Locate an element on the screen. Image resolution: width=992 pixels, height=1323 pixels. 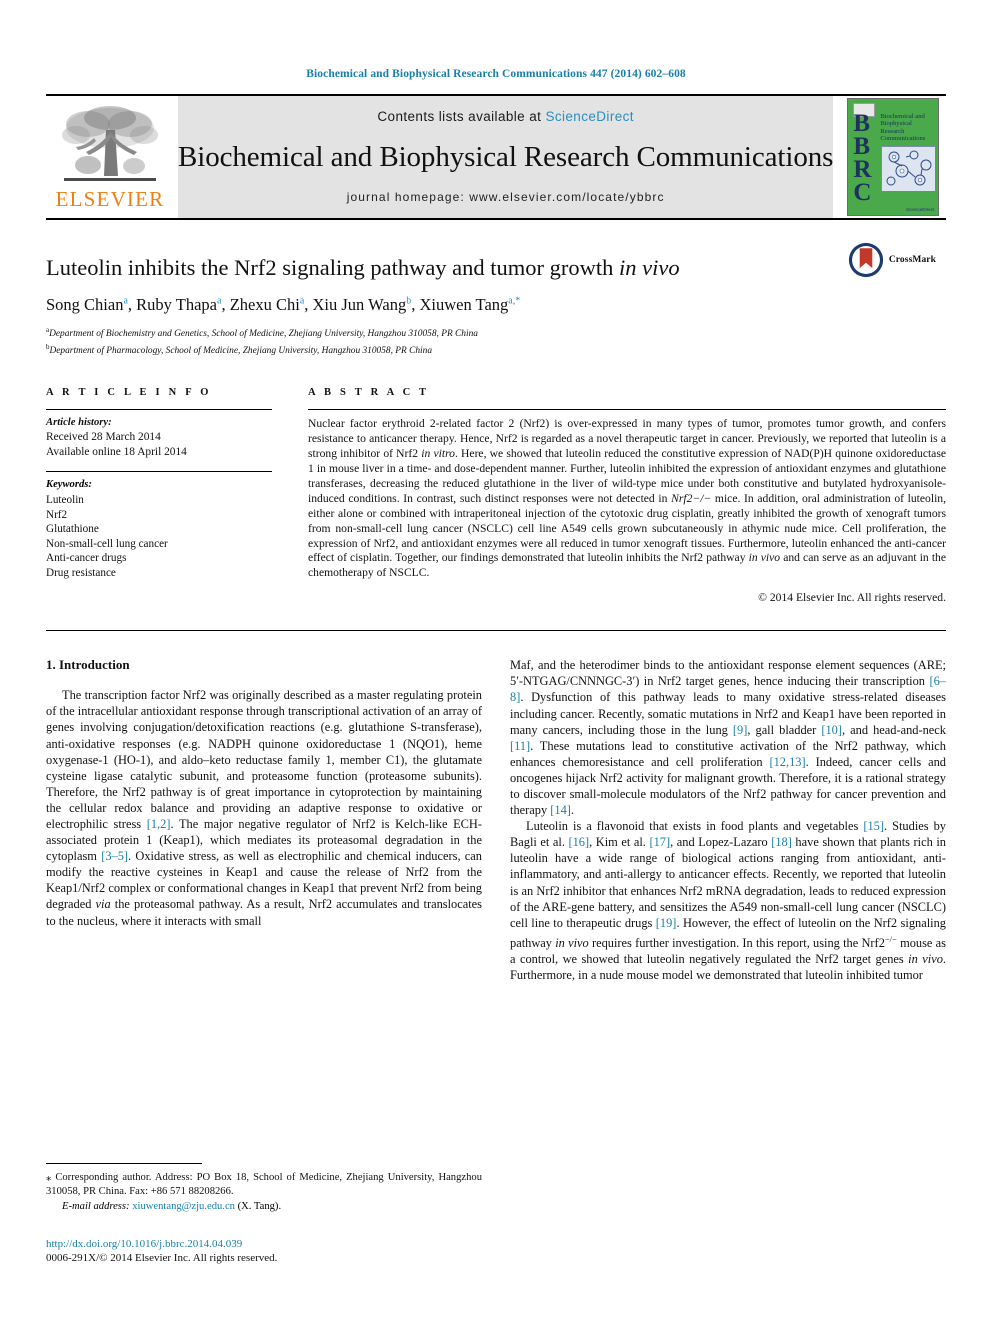
keyword-item: Luteolin is located at coordinates (65, 499).